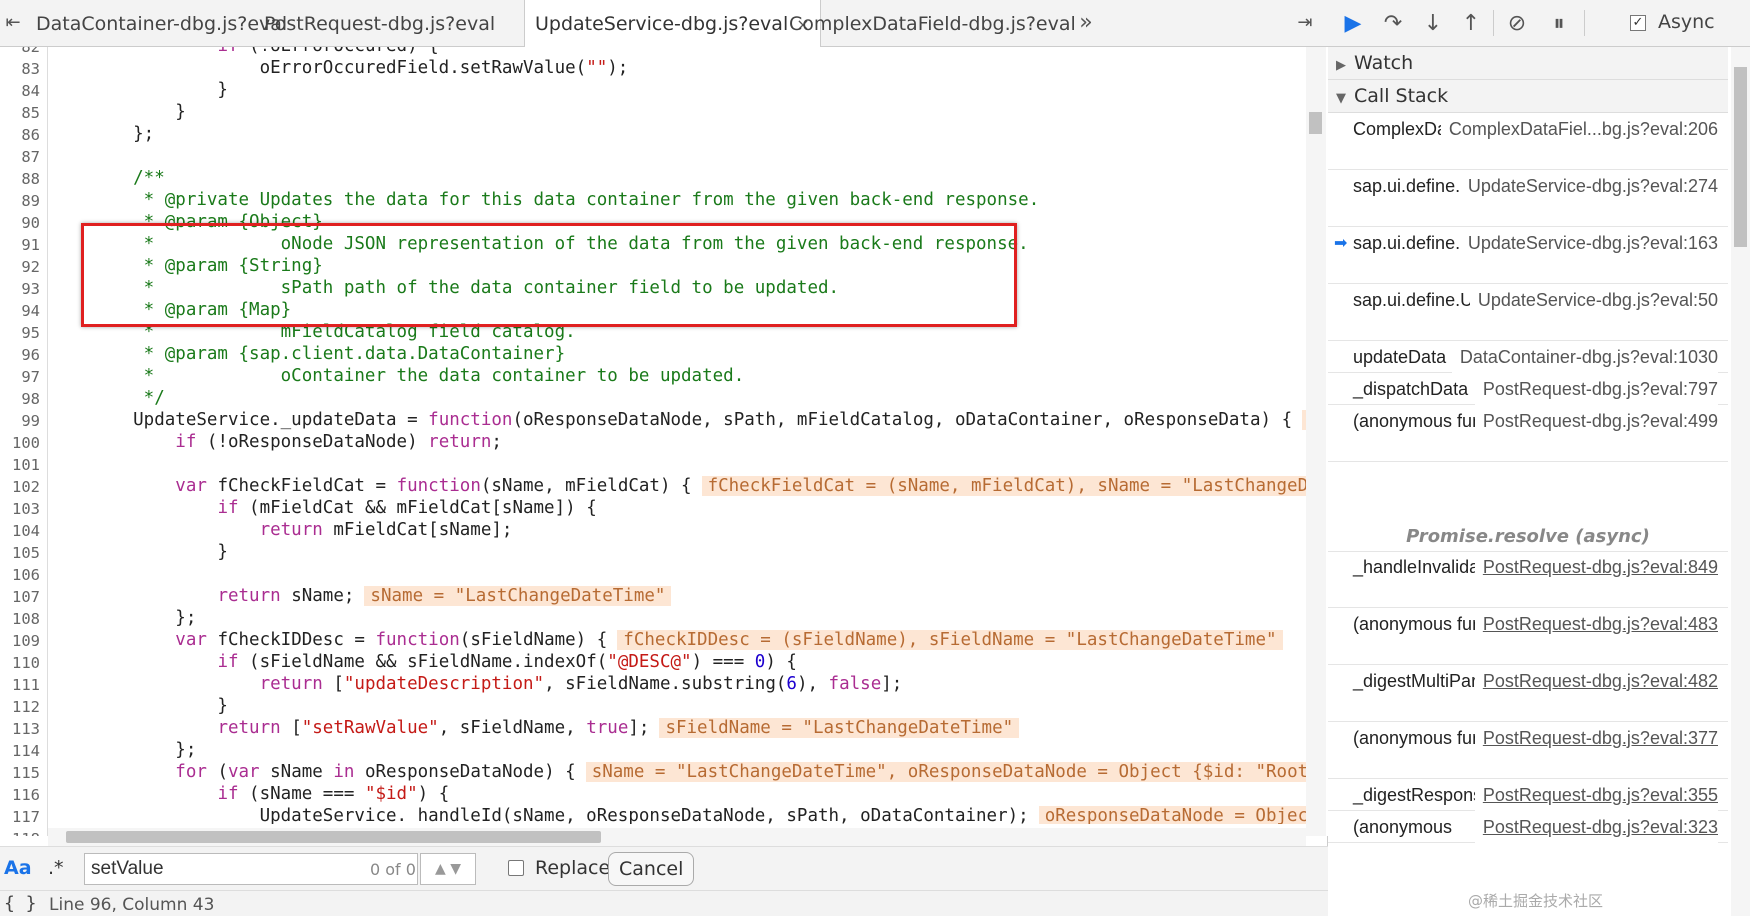 This screenshot has width=1750, height=916. Describe the element at coordinates (20, 421) in the screenshot. I see `line-number: 99` at that location.